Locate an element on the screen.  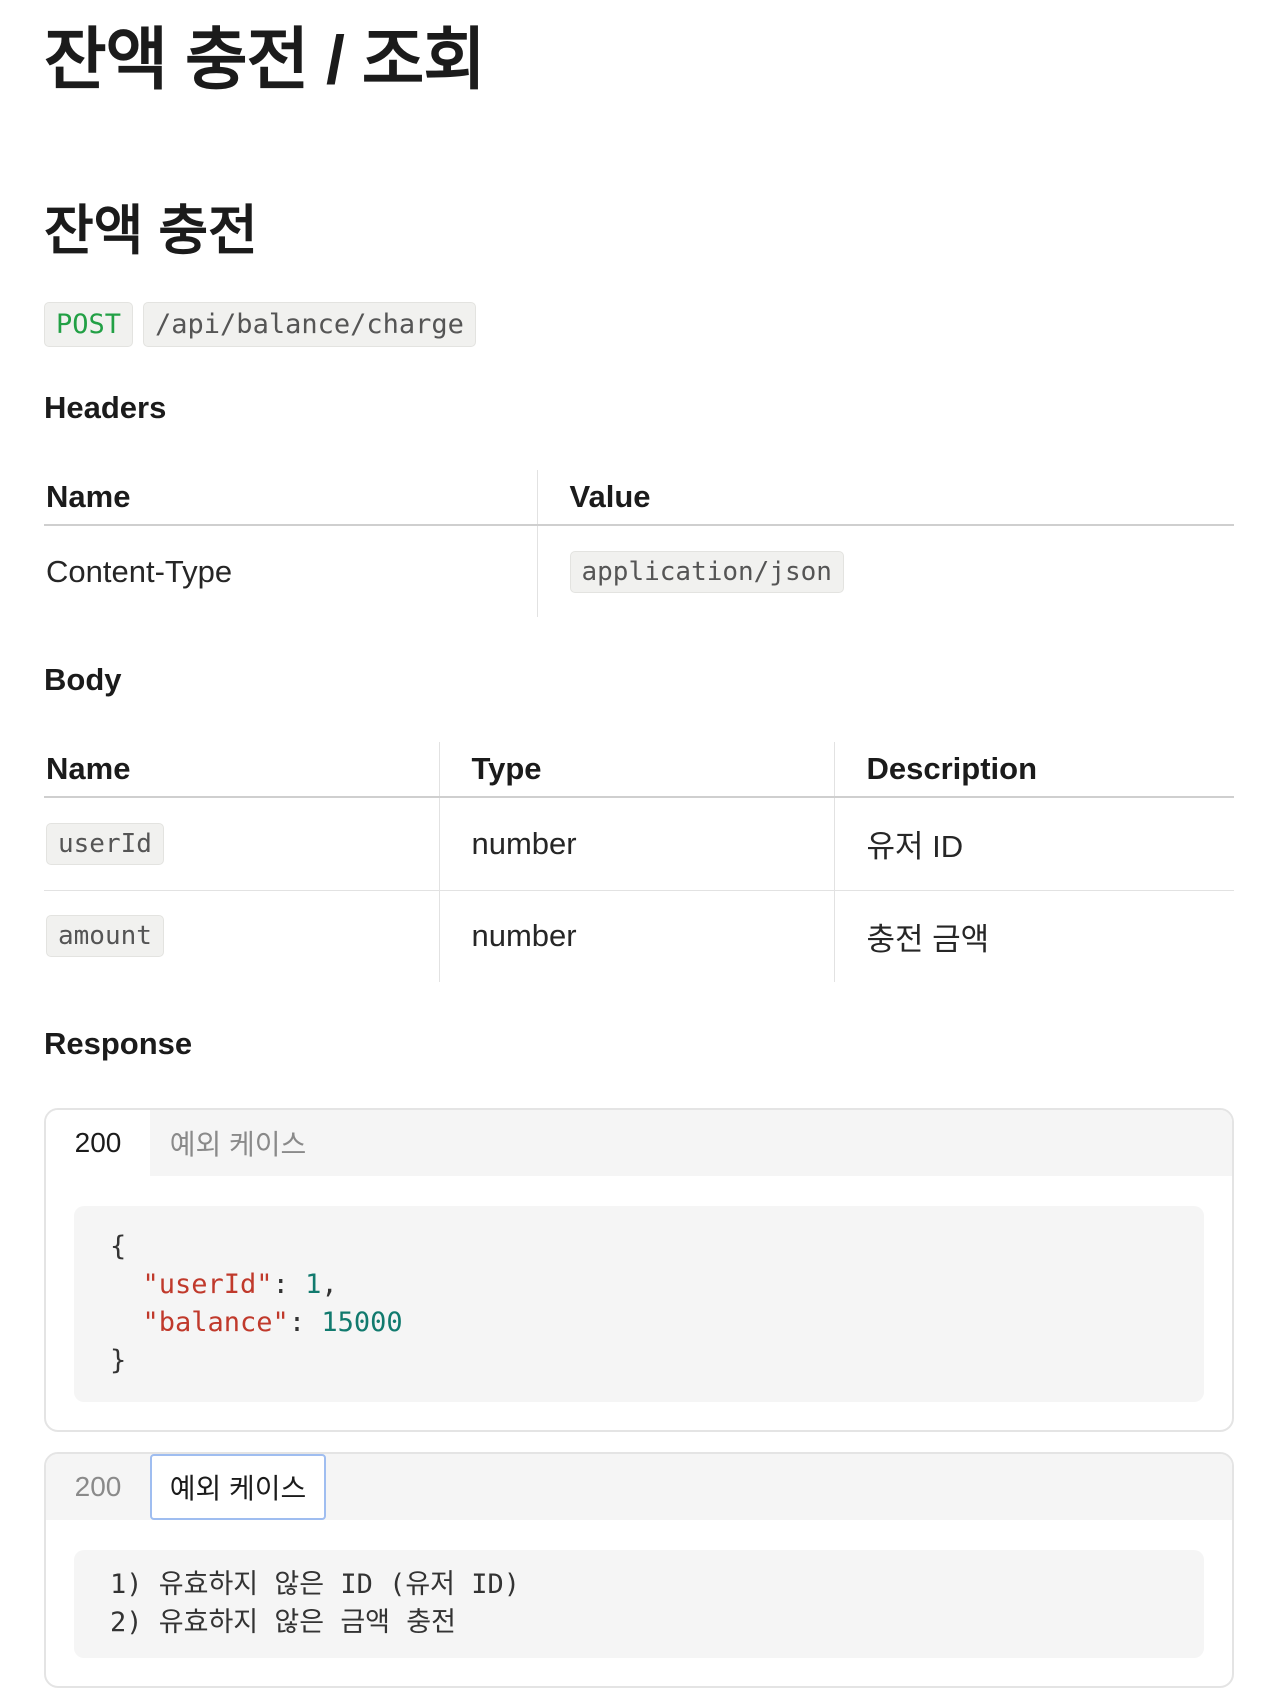
body-heading: Body is located at coordinates (83, 679).